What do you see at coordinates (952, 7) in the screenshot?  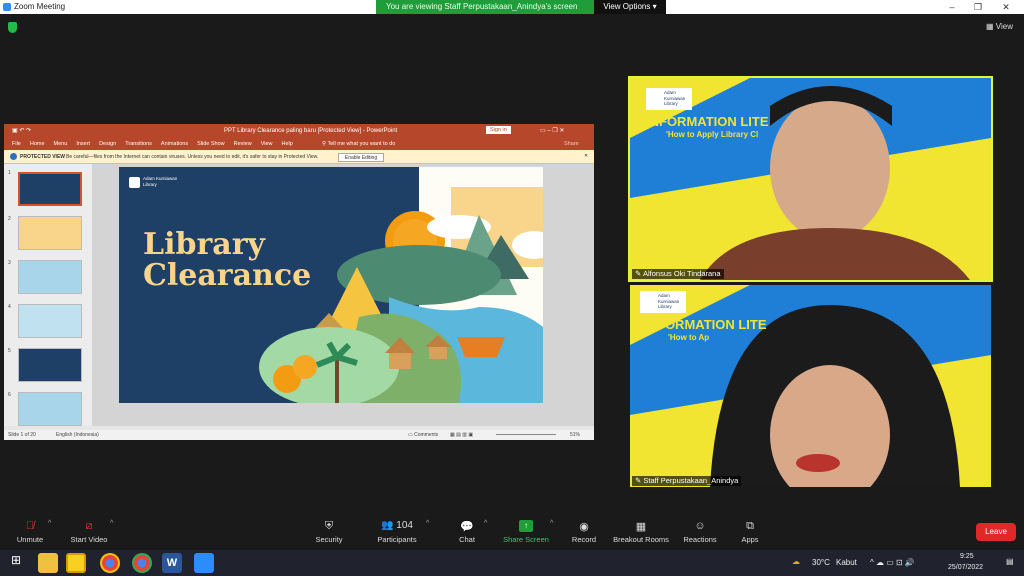 I see `minimize-icon: –` at bounding box center [952, 7].